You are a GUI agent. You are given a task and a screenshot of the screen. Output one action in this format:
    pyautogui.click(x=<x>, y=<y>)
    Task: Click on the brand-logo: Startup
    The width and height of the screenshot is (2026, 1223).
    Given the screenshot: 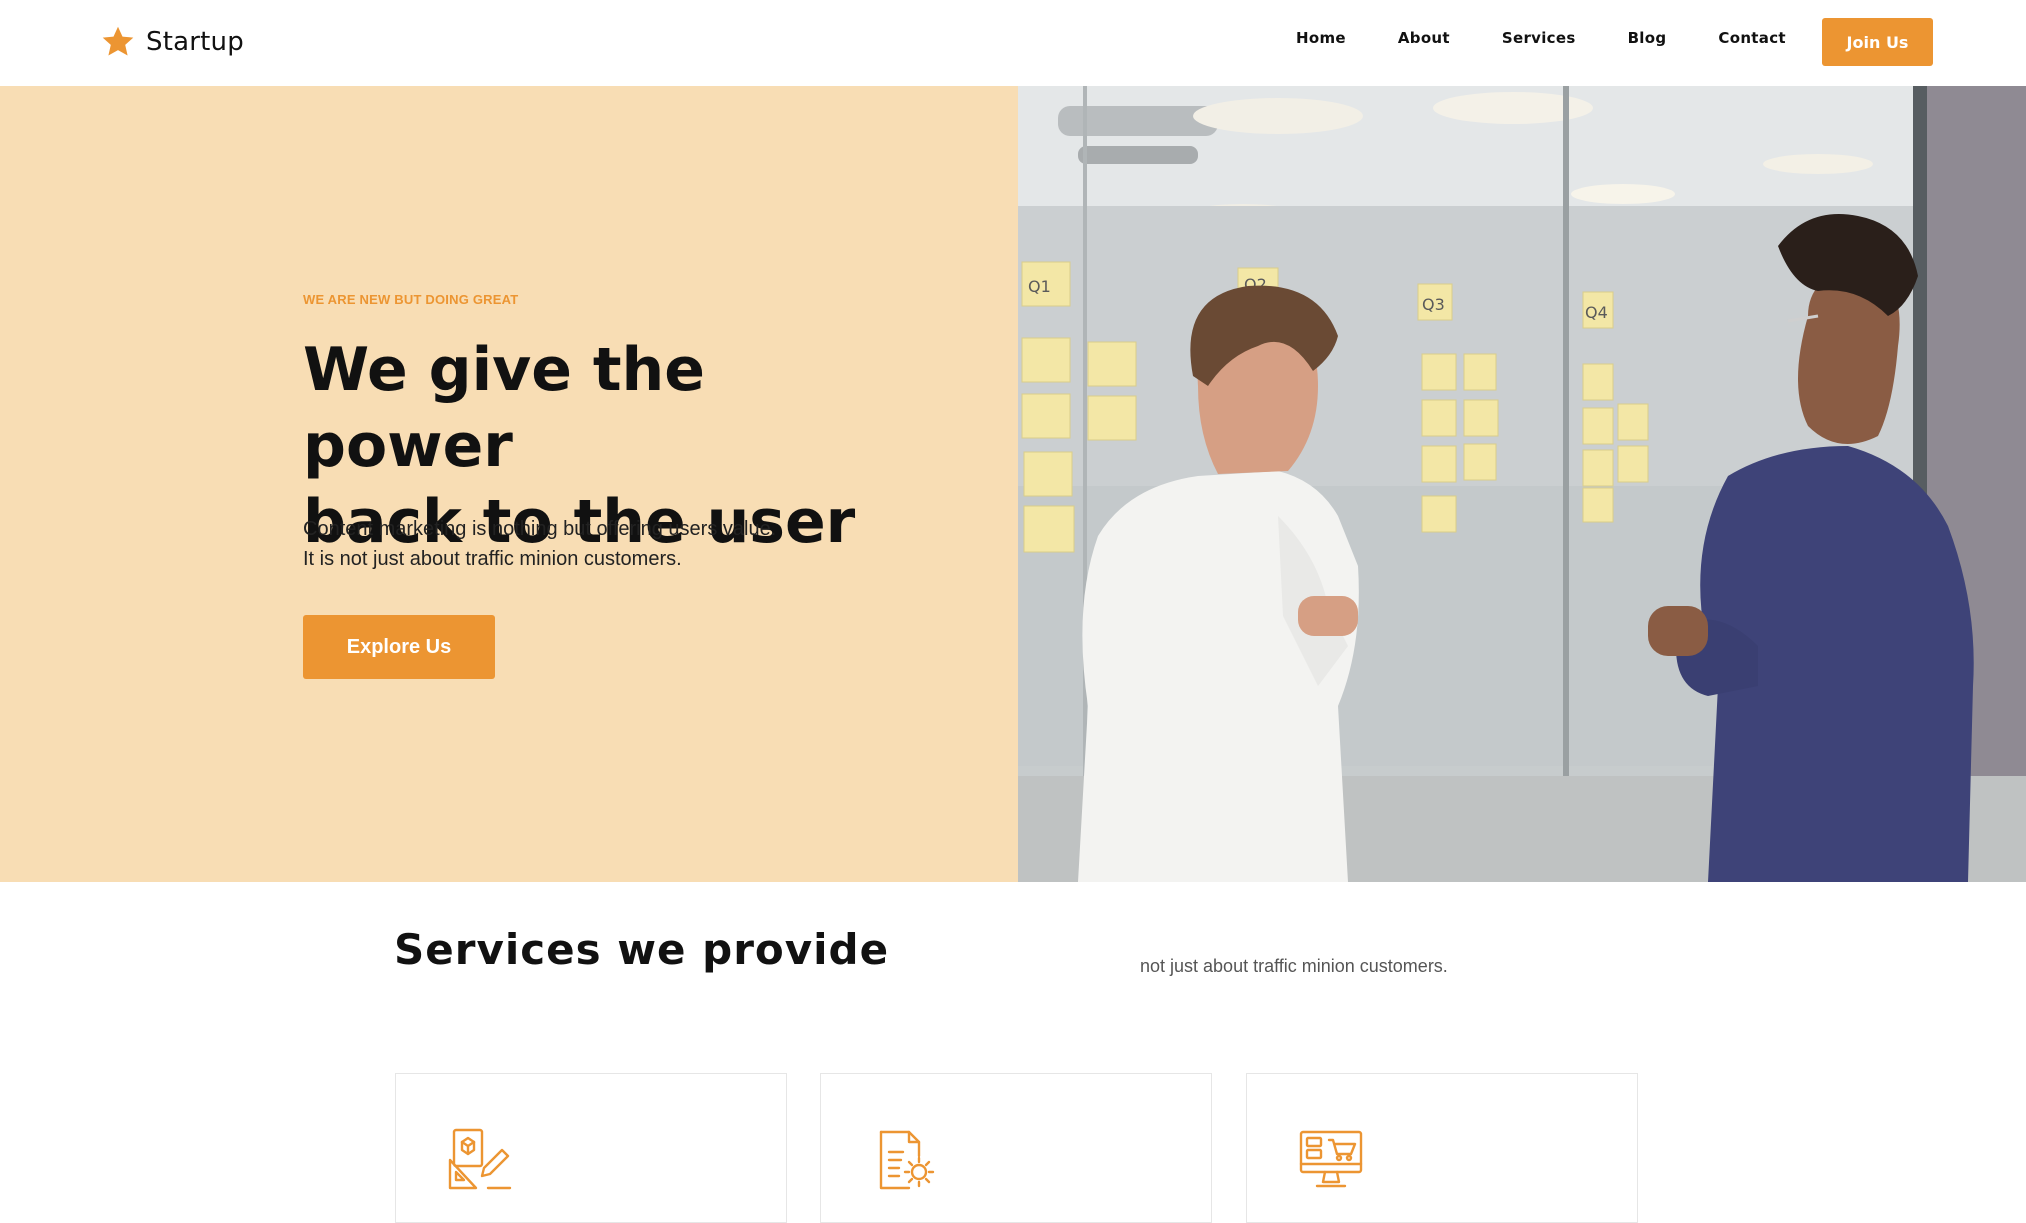 What is the action you would take?
    pyautogui.click(x=172, y=42)
    